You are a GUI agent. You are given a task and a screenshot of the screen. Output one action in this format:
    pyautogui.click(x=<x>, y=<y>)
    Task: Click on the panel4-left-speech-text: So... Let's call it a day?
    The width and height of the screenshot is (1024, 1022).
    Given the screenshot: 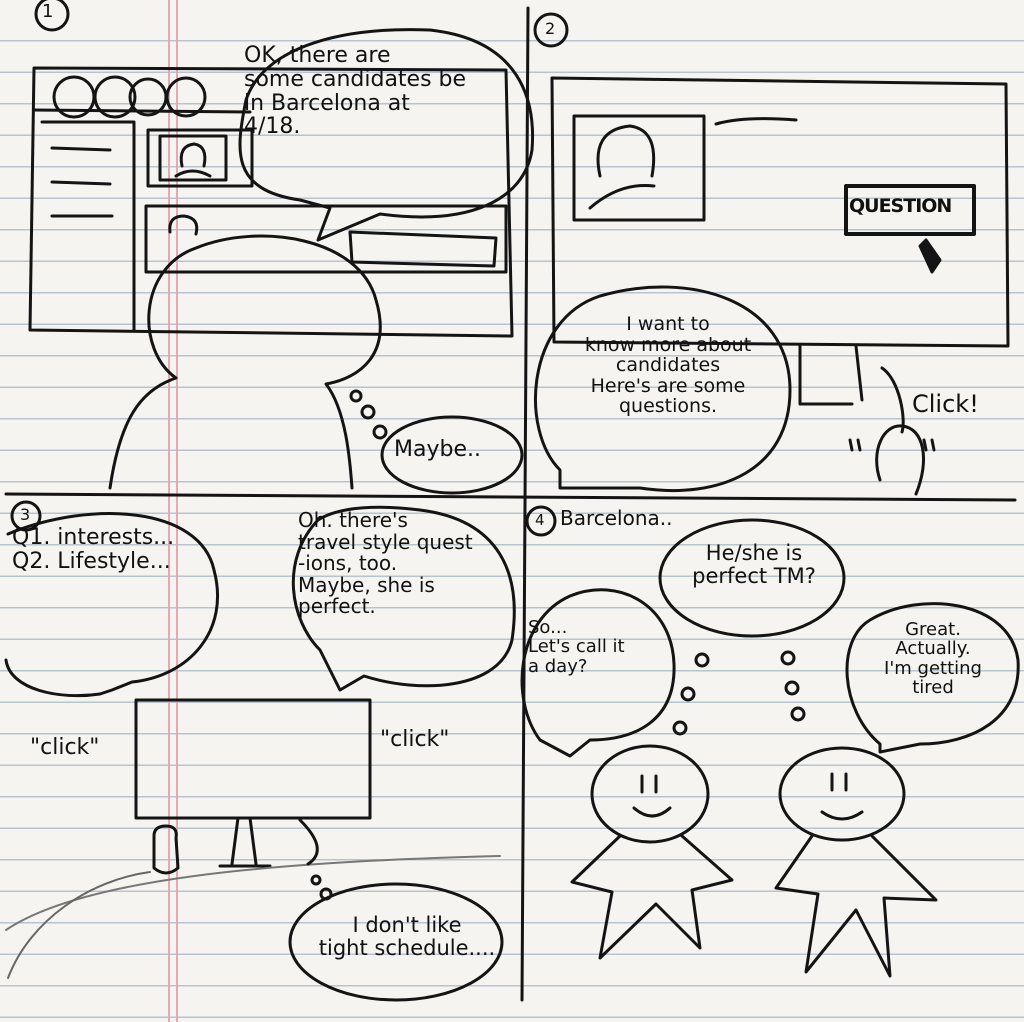 What is the action you would take?
    pyautogui.click(x=576, y=647)
    